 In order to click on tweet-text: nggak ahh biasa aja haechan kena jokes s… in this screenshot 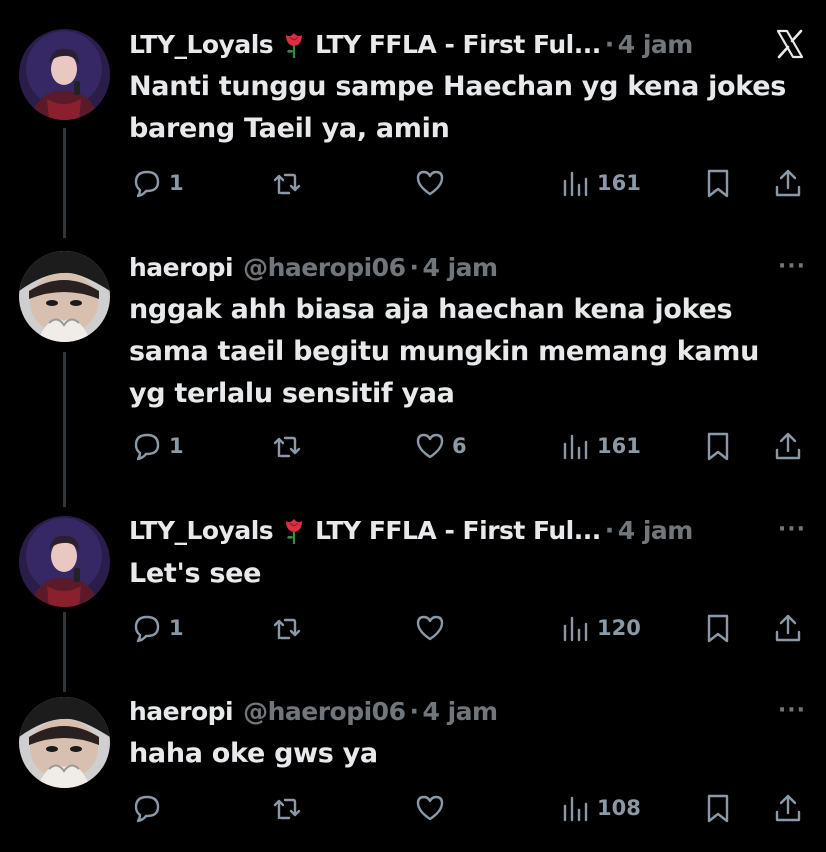, I will do `click(444, 351)`.